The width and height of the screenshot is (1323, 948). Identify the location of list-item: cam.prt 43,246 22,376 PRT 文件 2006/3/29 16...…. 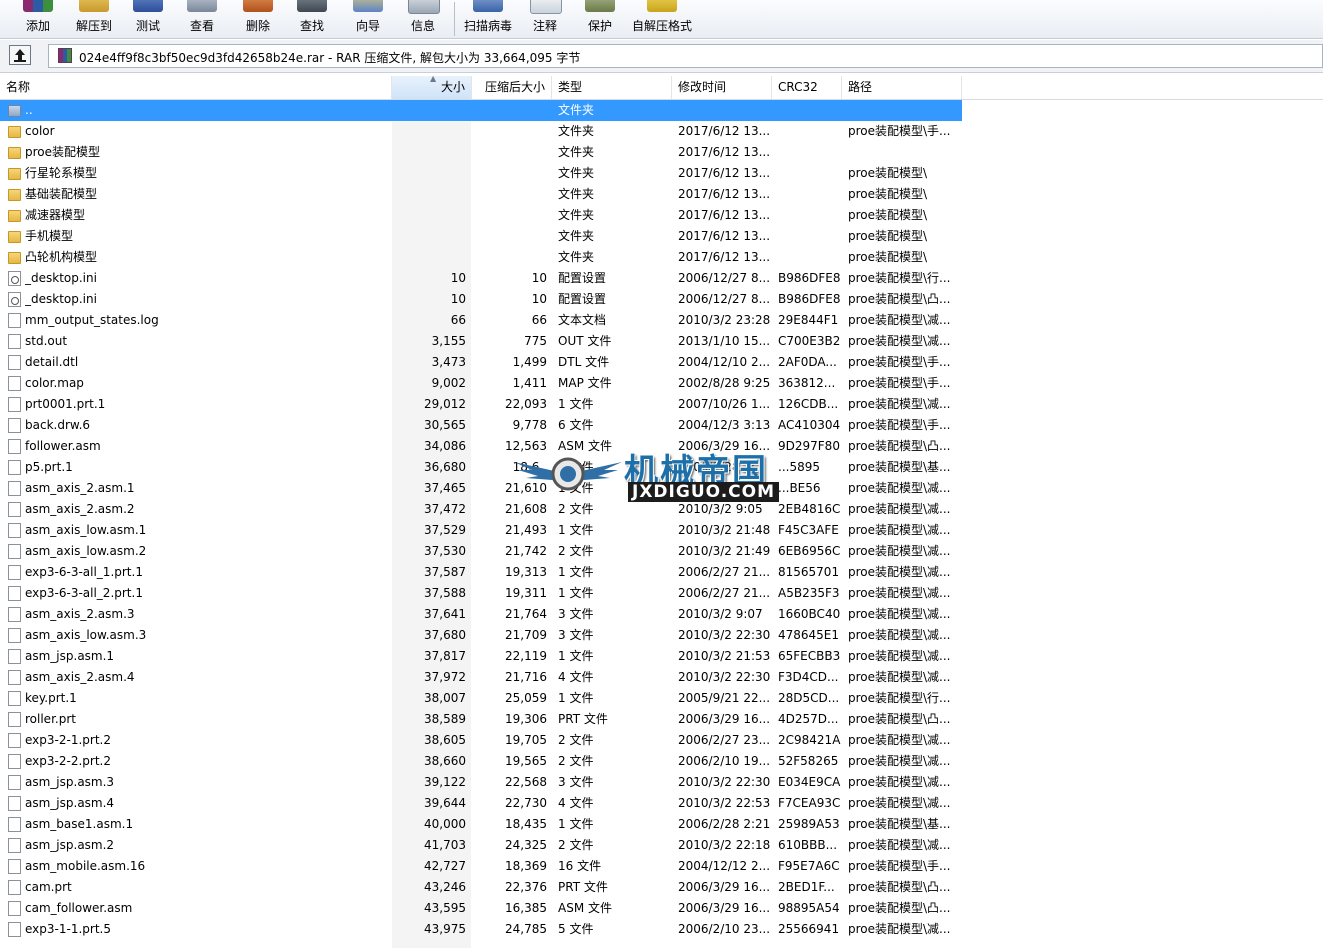
(481, 887).